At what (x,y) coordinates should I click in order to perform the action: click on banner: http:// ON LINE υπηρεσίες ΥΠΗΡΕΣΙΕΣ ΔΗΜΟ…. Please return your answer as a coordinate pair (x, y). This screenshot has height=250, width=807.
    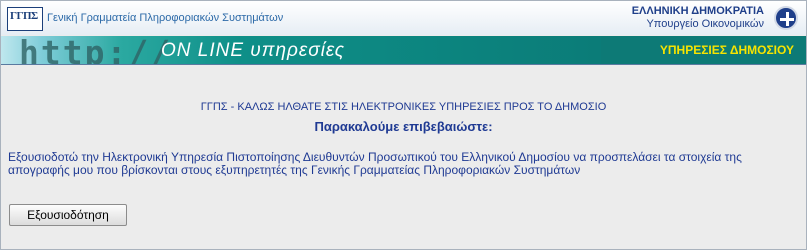
    Looking at the image, I should click on (403, 50).